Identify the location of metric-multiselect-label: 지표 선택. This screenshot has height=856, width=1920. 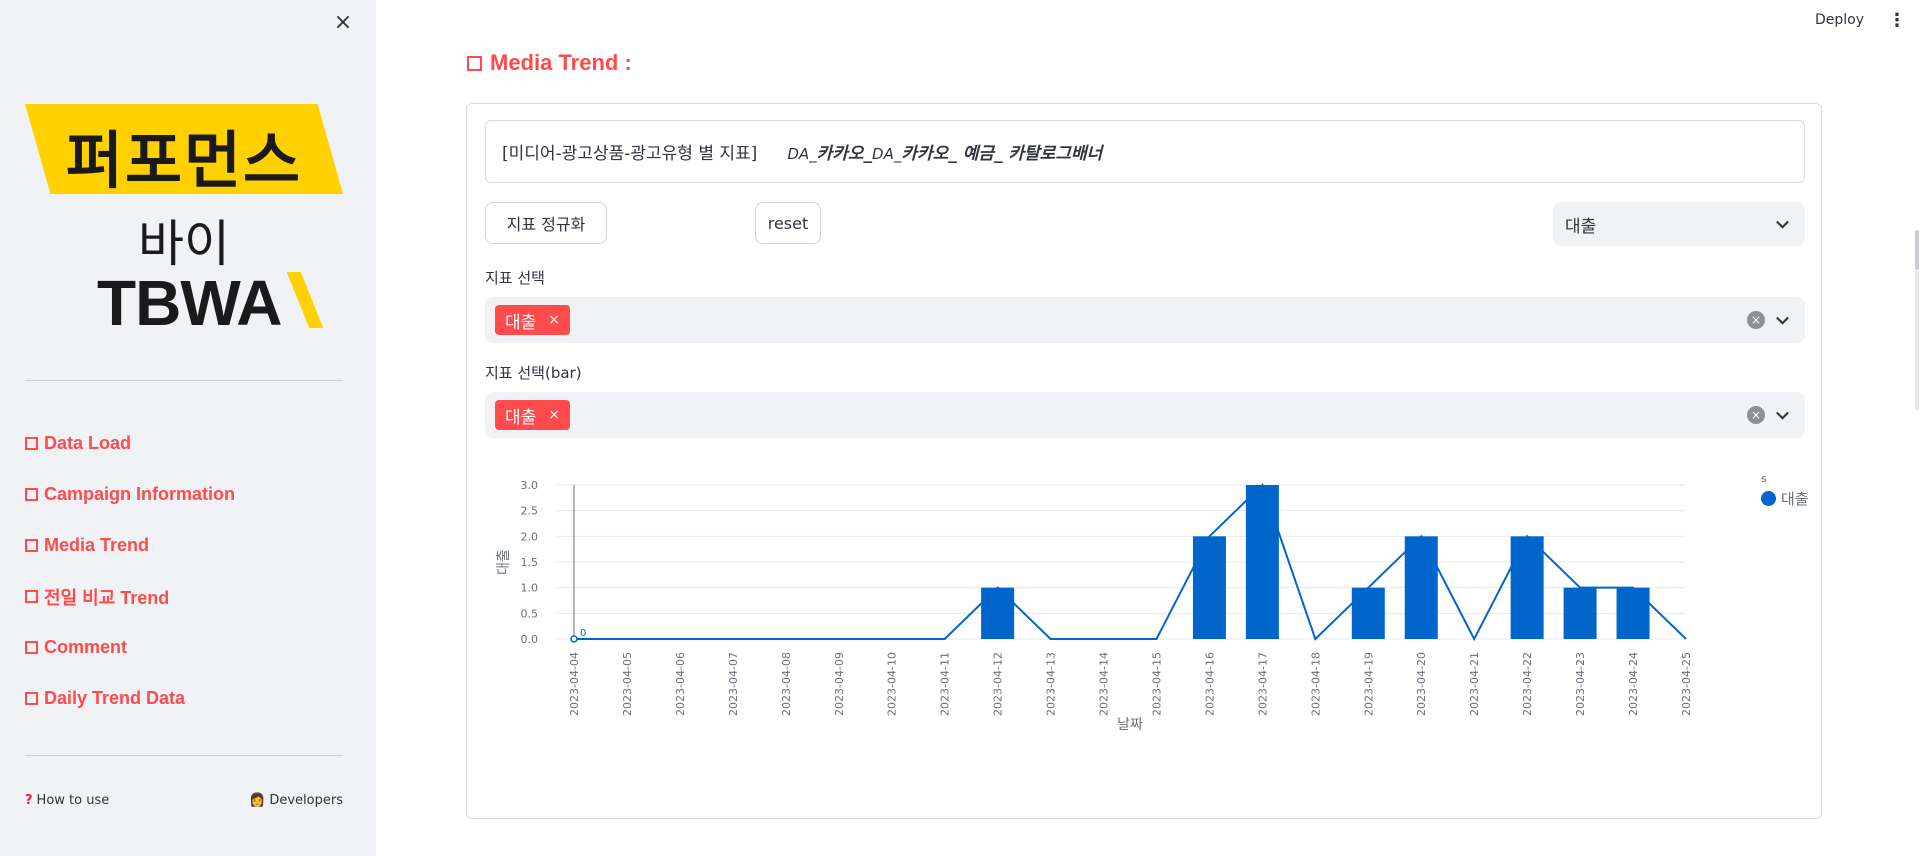
(515, 278).